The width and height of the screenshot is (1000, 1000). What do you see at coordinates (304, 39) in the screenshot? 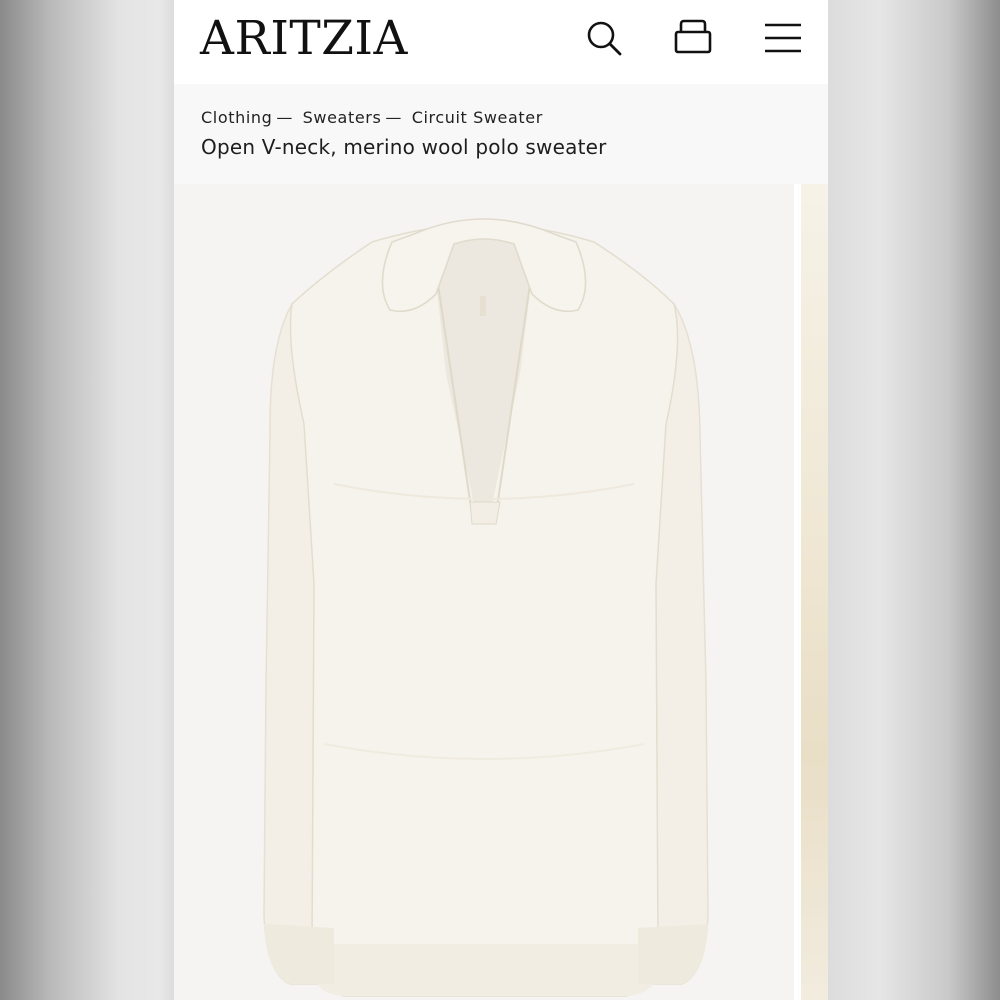
I see `brand-logo: ARITZIA` at bounding box center [304, 39].